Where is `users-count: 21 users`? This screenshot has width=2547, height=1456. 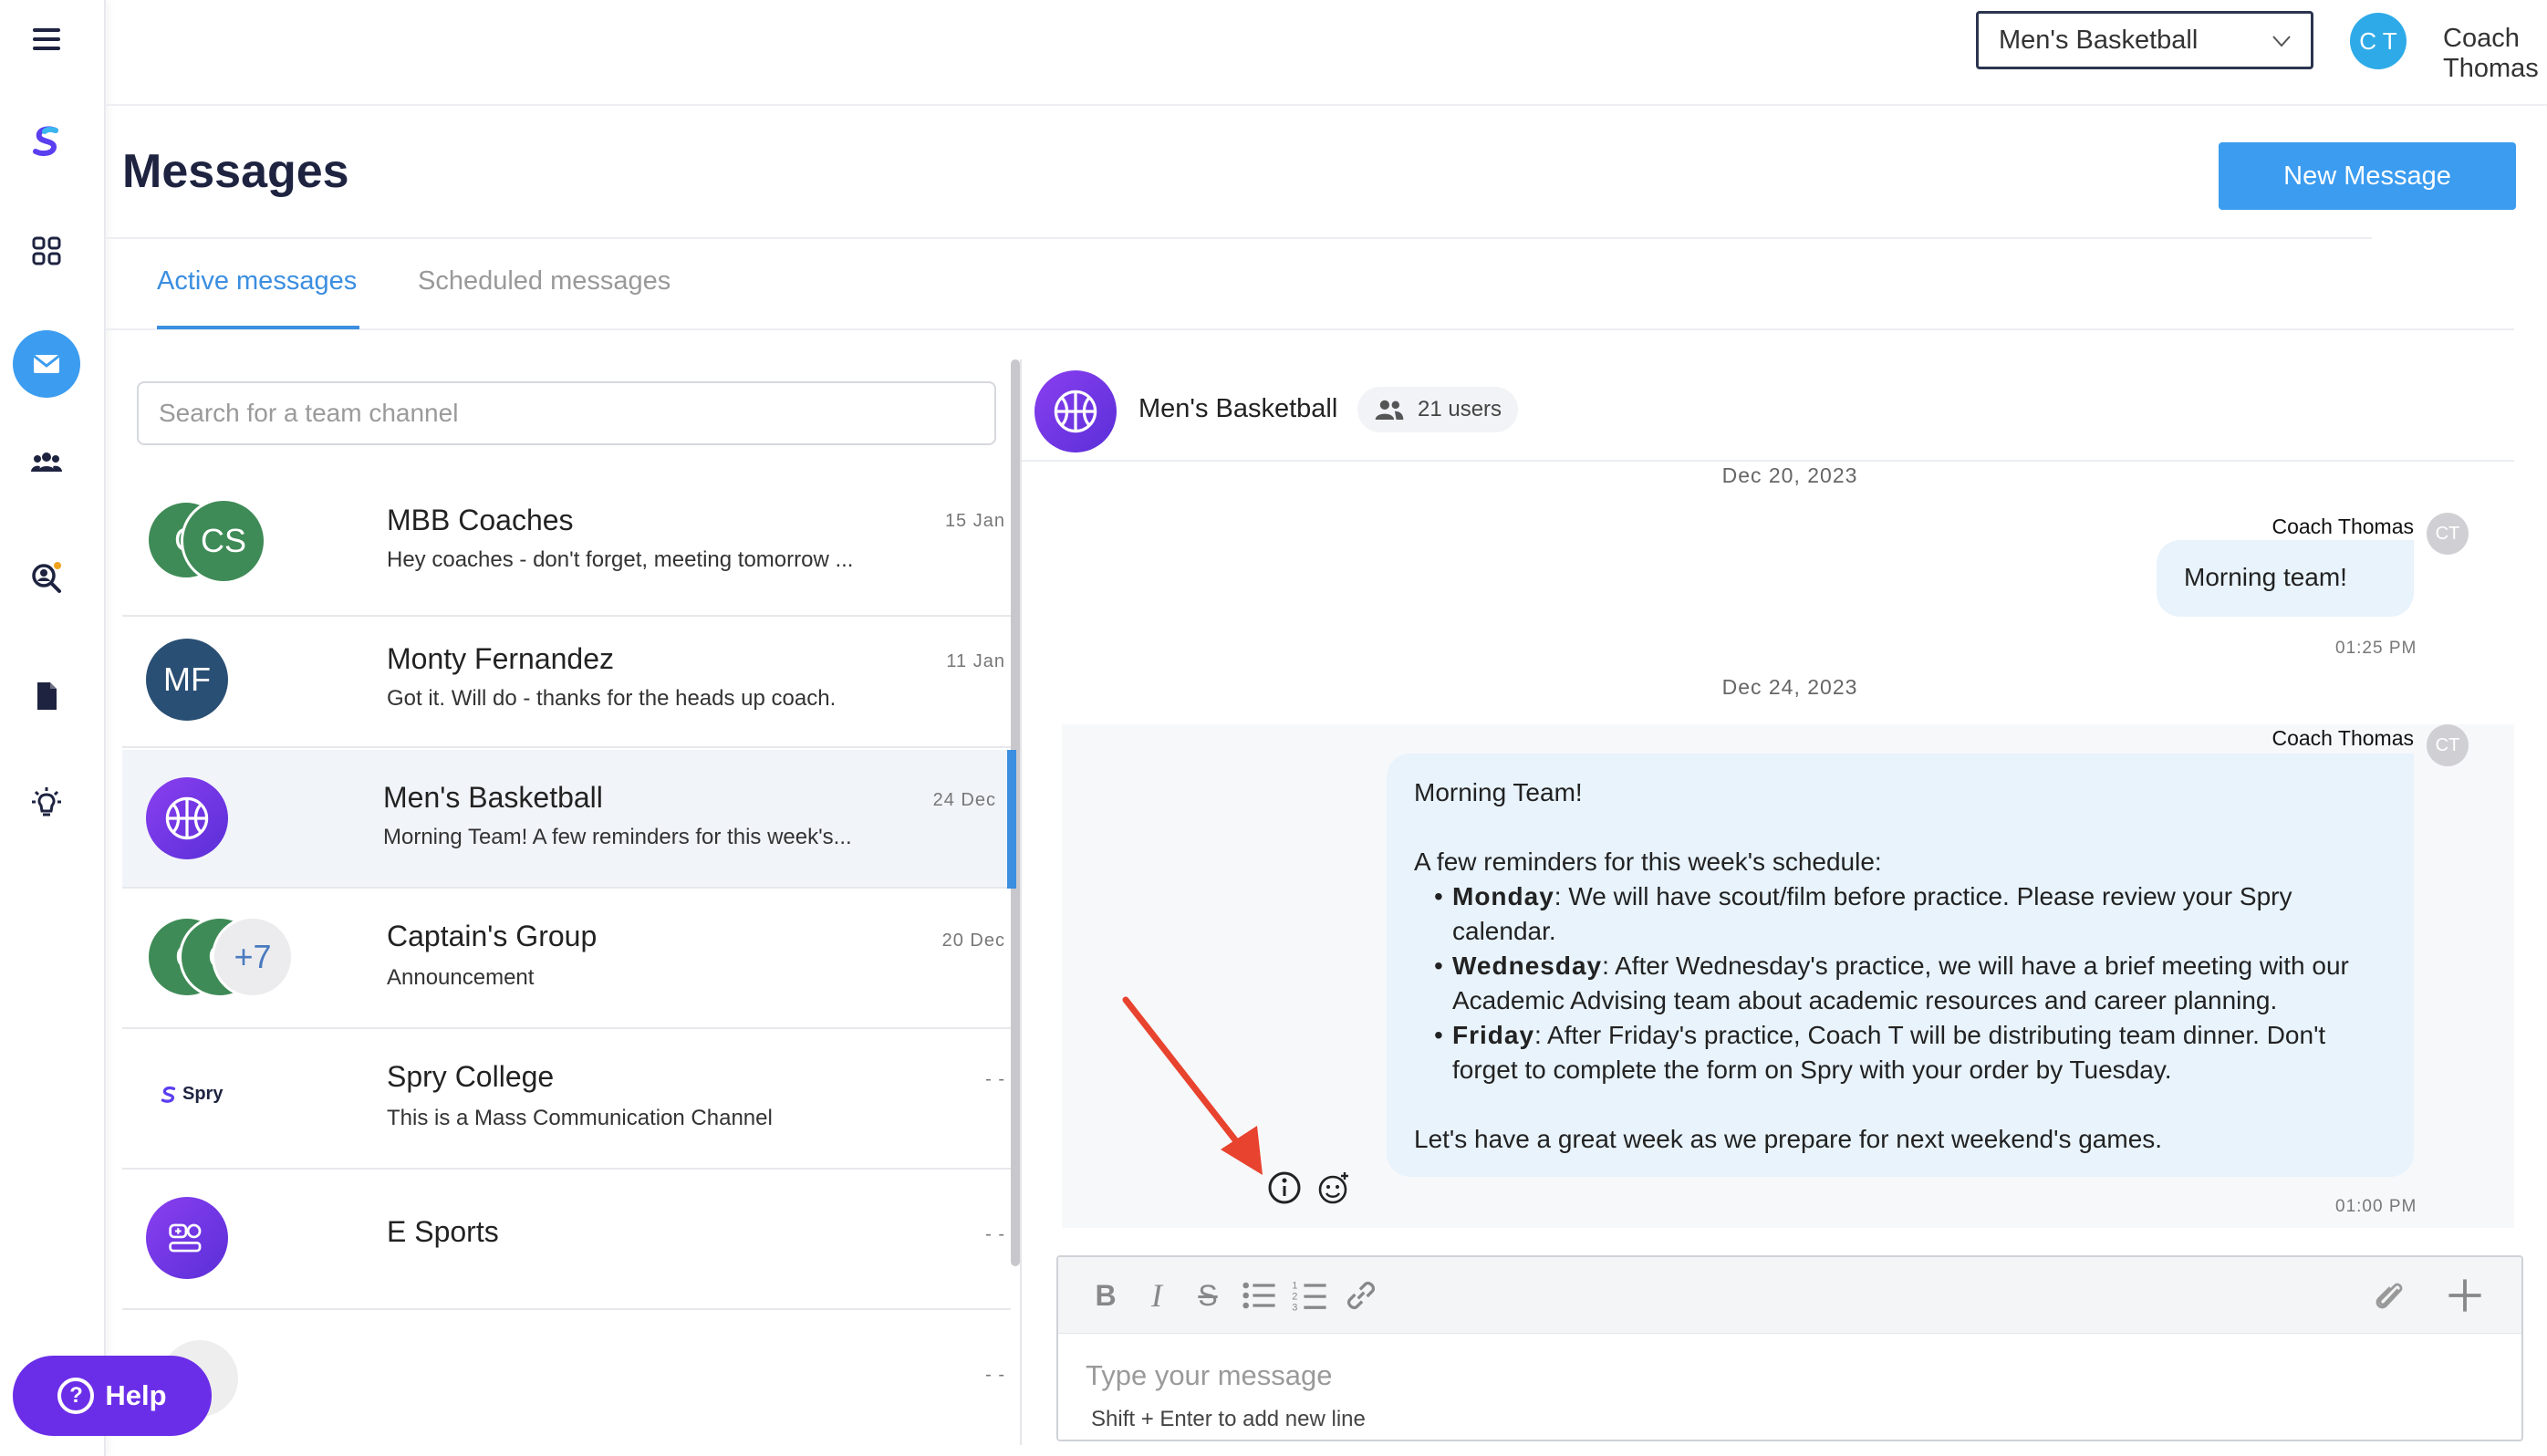 users-count: 21 users is located at coordinates (1460, 409).